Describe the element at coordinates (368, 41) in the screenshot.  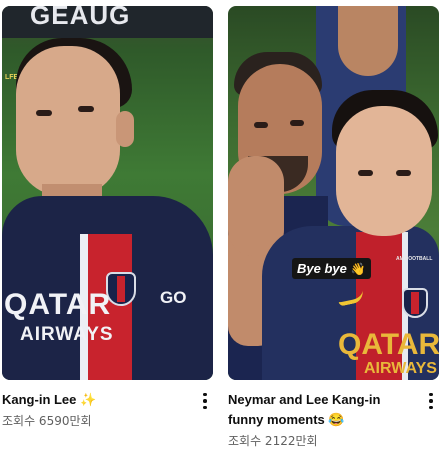
I see `background-arm` at that location.